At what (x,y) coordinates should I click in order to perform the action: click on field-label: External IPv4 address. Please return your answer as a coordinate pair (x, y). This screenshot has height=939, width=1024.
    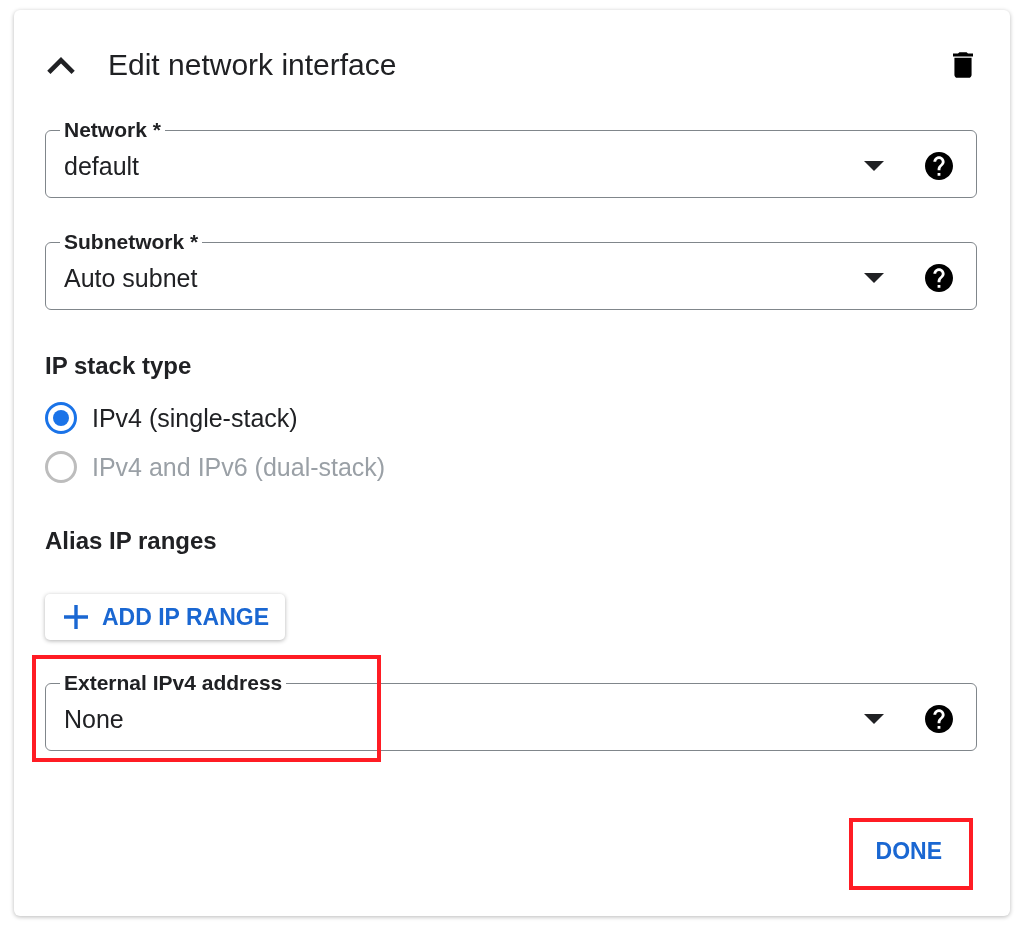
    Looking at the image, I should click on (173, 683).